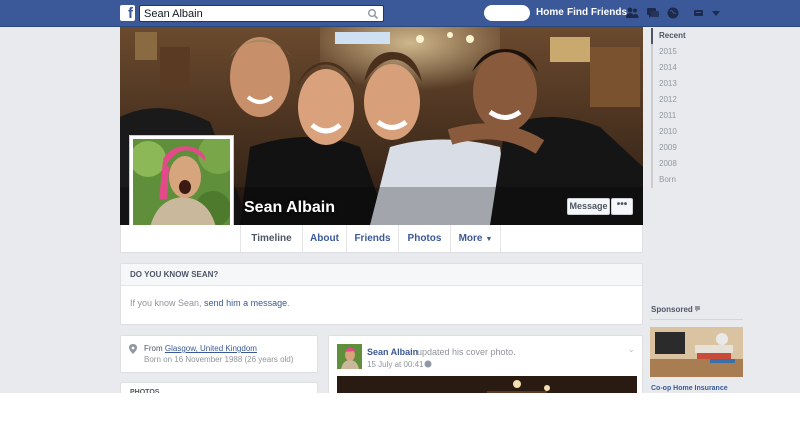  What do you see at coordinates (691, 164) in the screenshot?
I see `year-2008: 2008` at bounding box center [691, 164].